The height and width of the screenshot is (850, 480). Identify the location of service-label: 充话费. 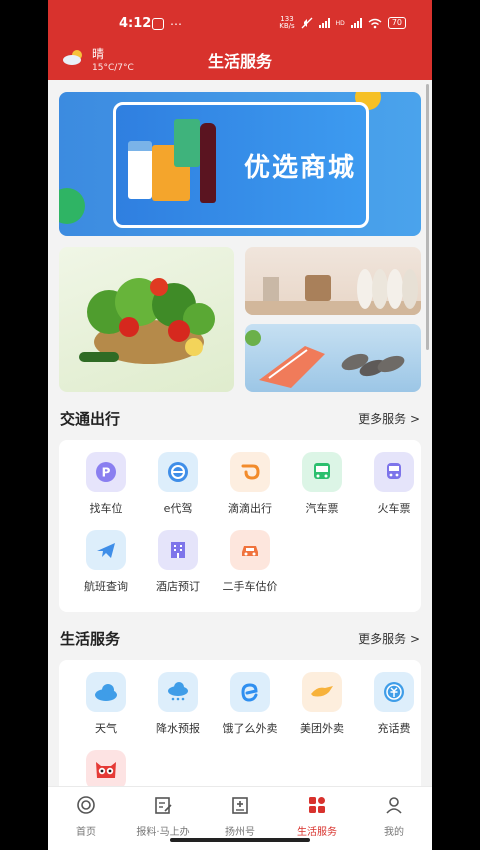
(394, 728).